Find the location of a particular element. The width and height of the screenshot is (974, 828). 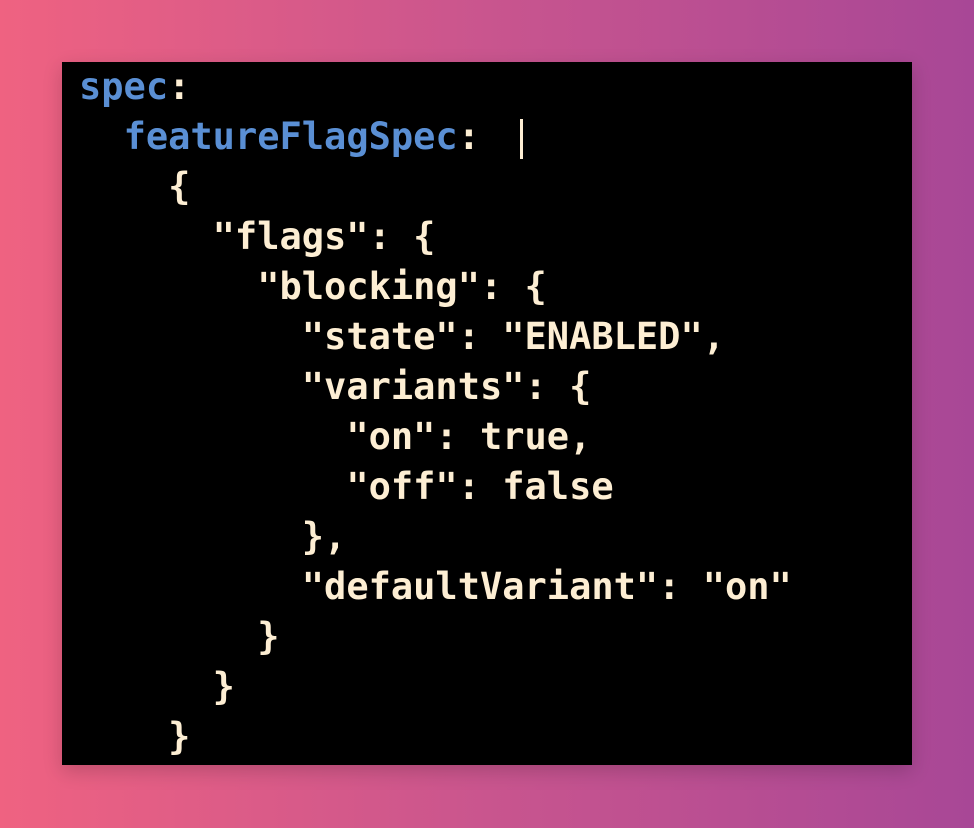

code-line: "flags": { is located at coordinates (435, 237).